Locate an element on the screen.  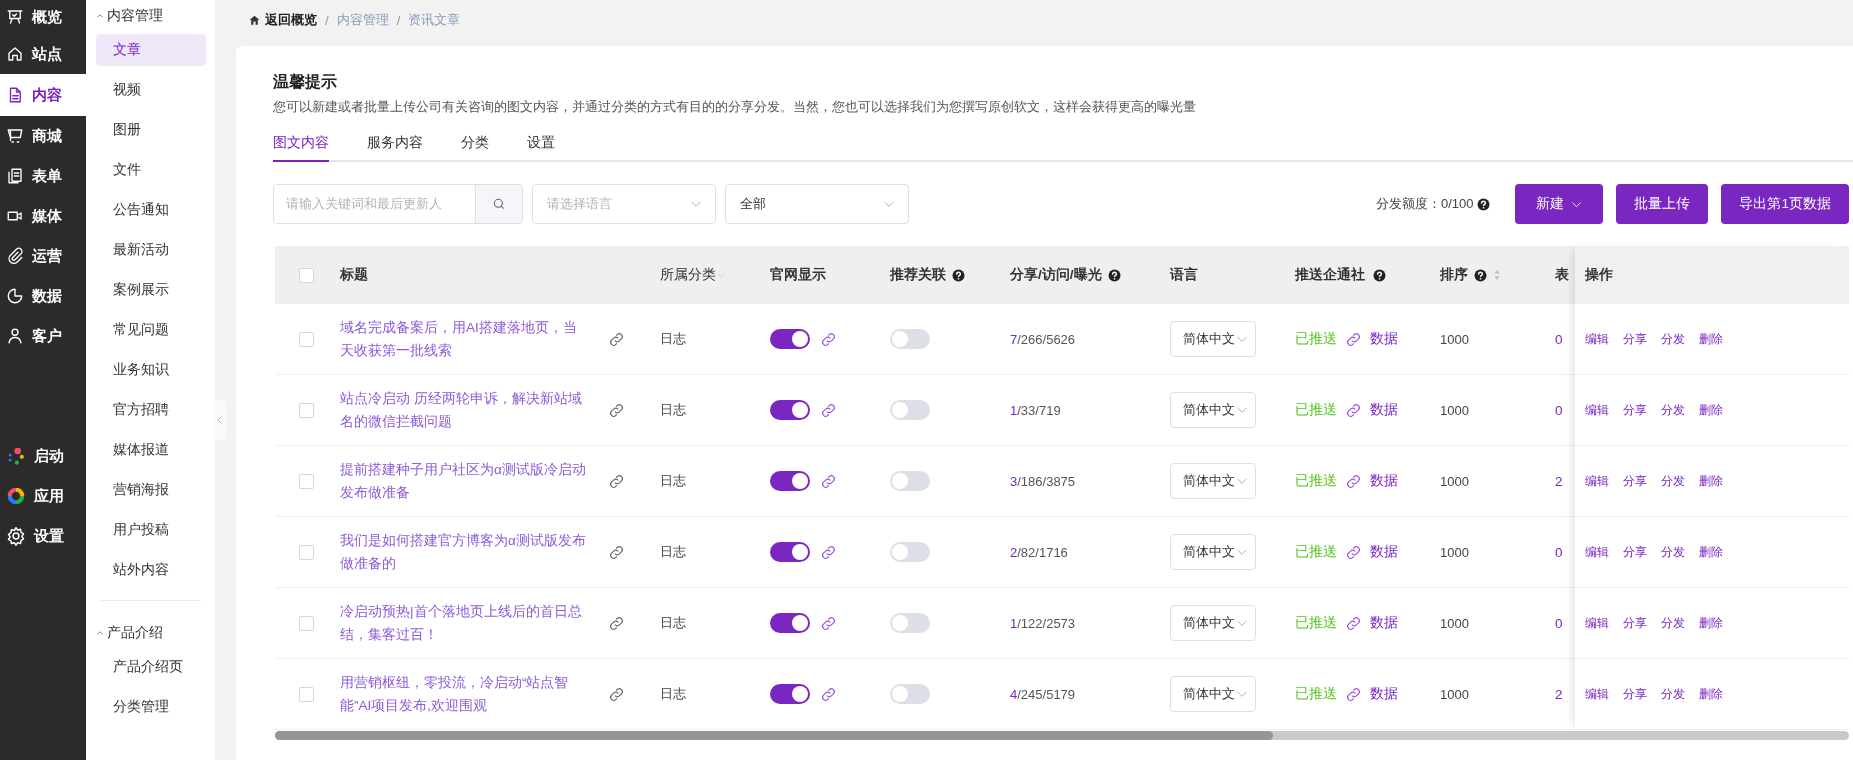
breadcrumb-link: 返回概览 is located at coordinates (291, 20).